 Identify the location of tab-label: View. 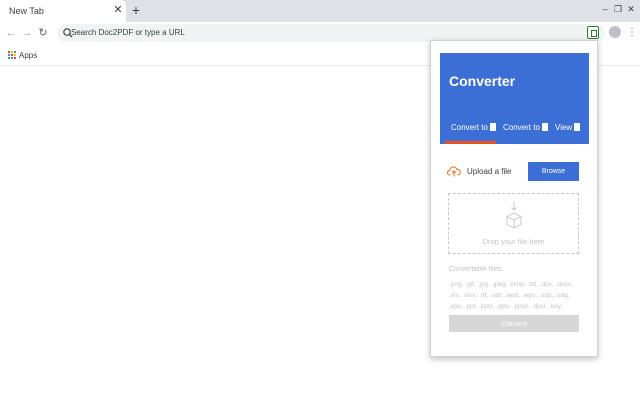
(564, 127).